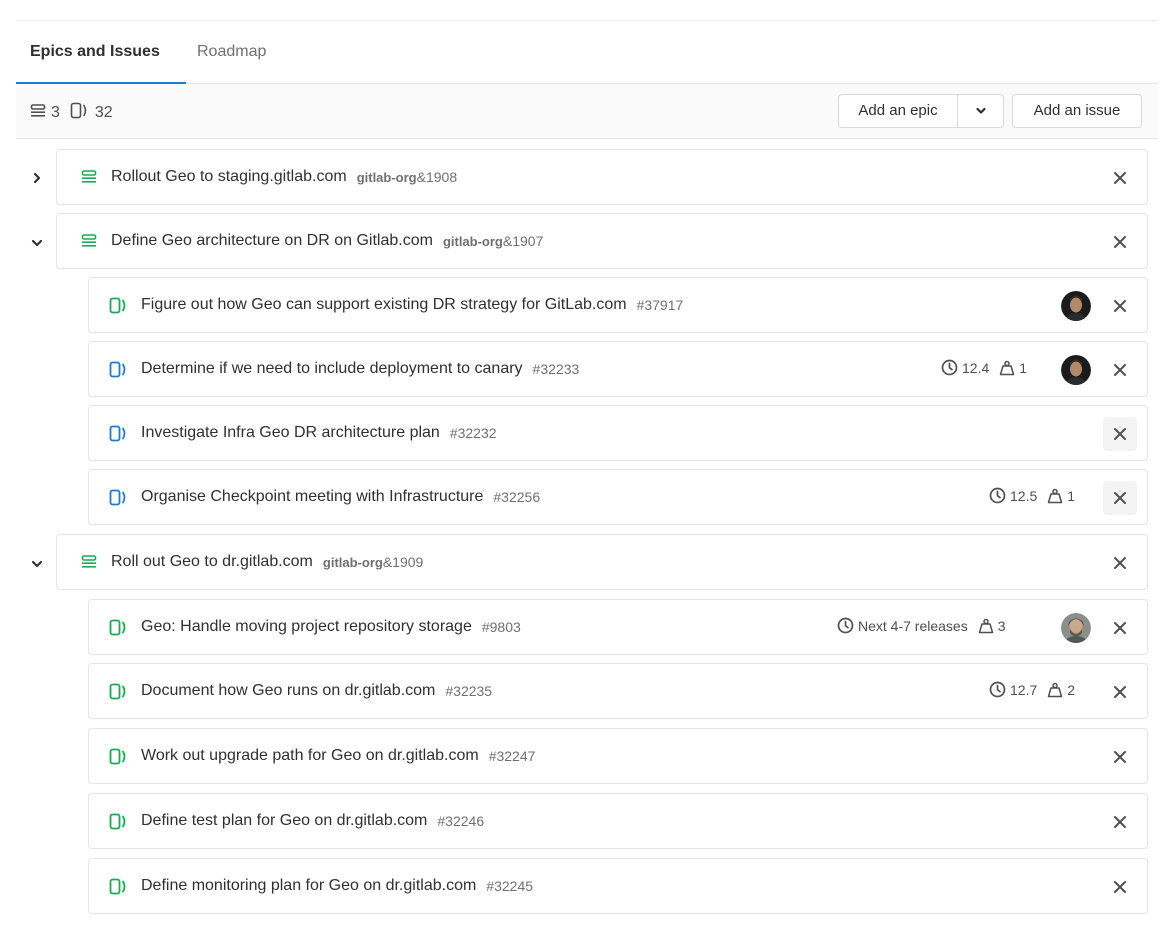  I want to click on epic-reference-id: &1908, so click(437, 177).